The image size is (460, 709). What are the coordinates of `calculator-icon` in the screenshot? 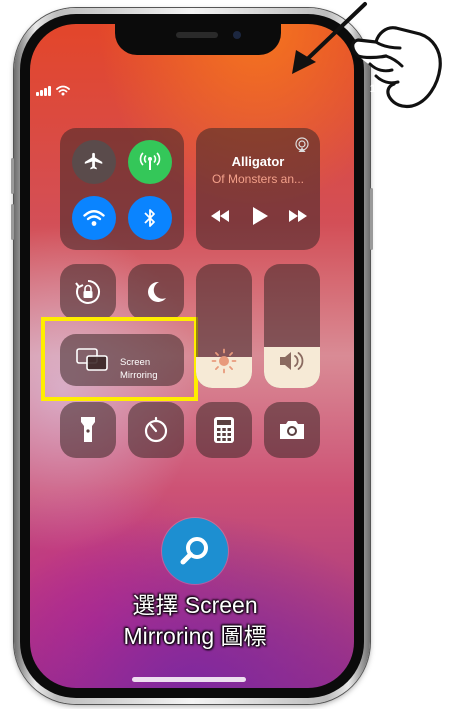 It's located at (224, 430).